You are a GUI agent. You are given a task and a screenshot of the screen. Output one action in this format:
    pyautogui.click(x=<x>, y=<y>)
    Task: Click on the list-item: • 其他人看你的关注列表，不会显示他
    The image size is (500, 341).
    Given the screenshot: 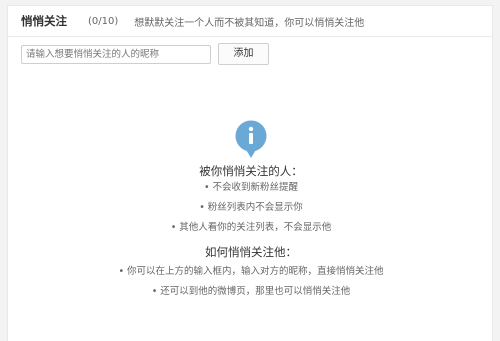 What is the action you would take?
    pyautogui.click(x=251, y=227)
    